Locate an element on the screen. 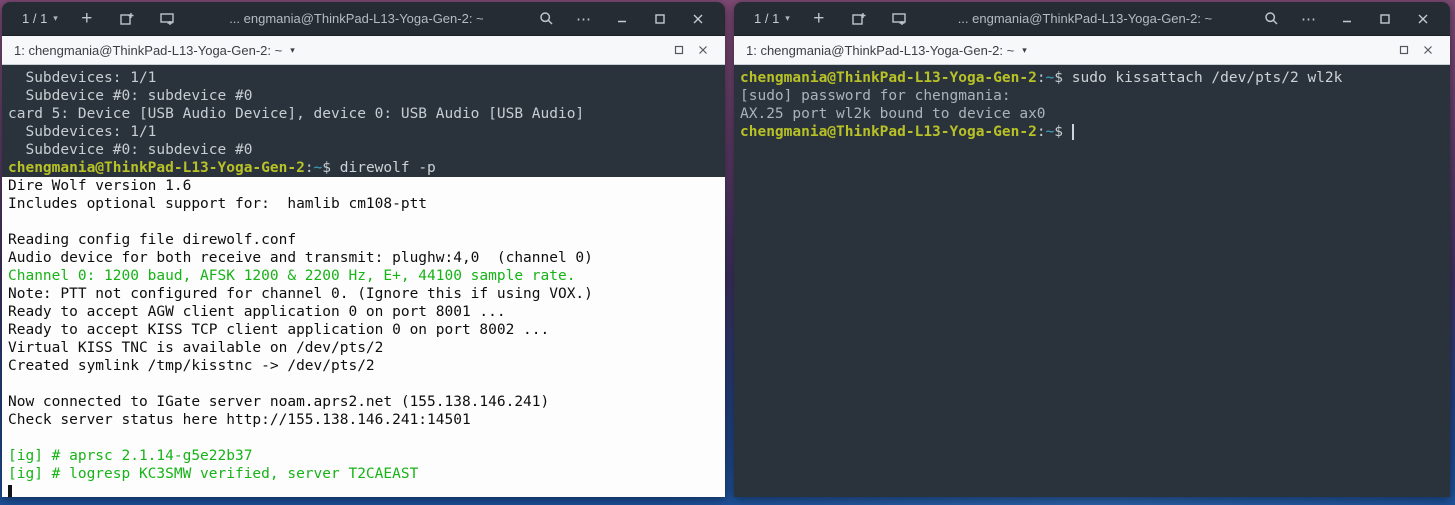 Image resolution: width=1455 pixels, height=505 pixels. terminal-line is located at coordinates (363, 490).